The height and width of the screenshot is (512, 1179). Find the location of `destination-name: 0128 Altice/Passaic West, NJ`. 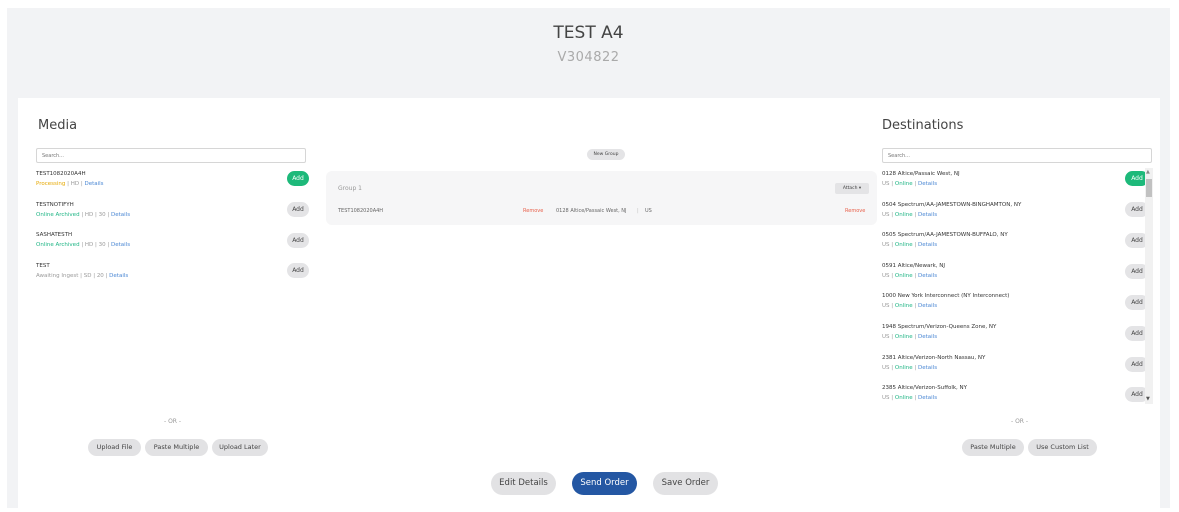

destination-name: 0128 Altice/Passaic West, NJ is located at coordinates (921, 174).